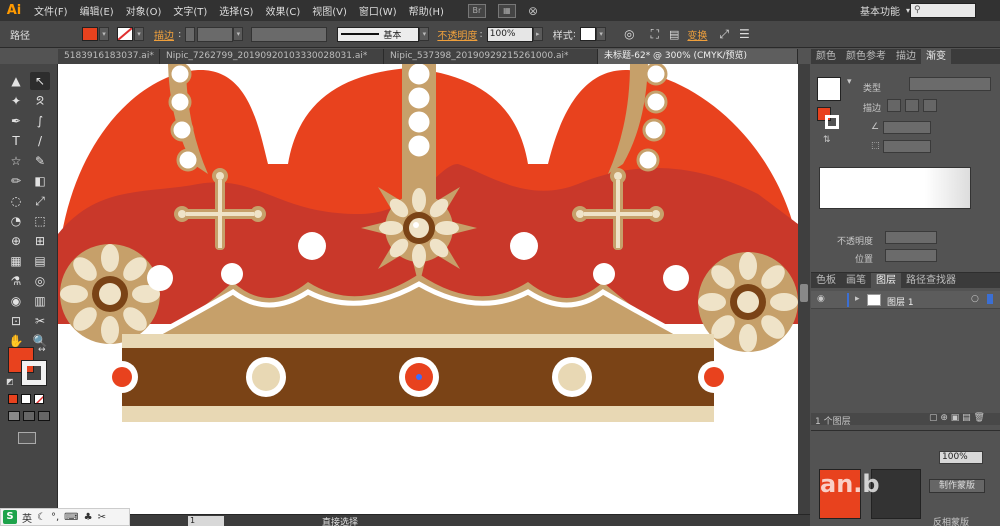 This screenshot has width=1000, height=526. I want to click on transparency-opacity-field: 100%, so click(961, 457).